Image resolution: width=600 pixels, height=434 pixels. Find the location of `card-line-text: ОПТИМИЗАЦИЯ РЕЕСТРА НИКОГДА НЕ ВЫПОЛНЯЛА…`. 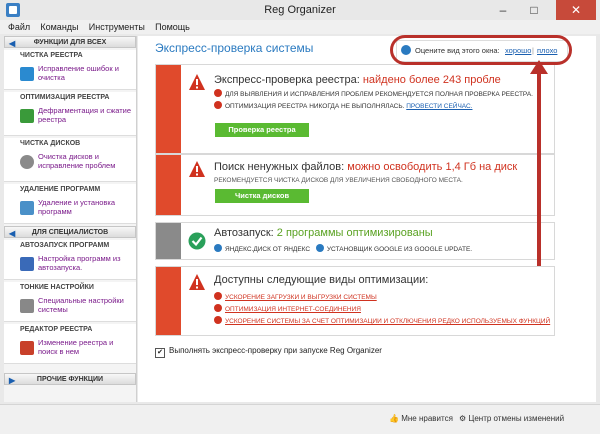

card-line-text: ОПТИМИЗАЦИЯ РЕЕСТРА НИКОГДА НЕ ВЫПОЛНЯЛА… is located at coordinates (315, 106).